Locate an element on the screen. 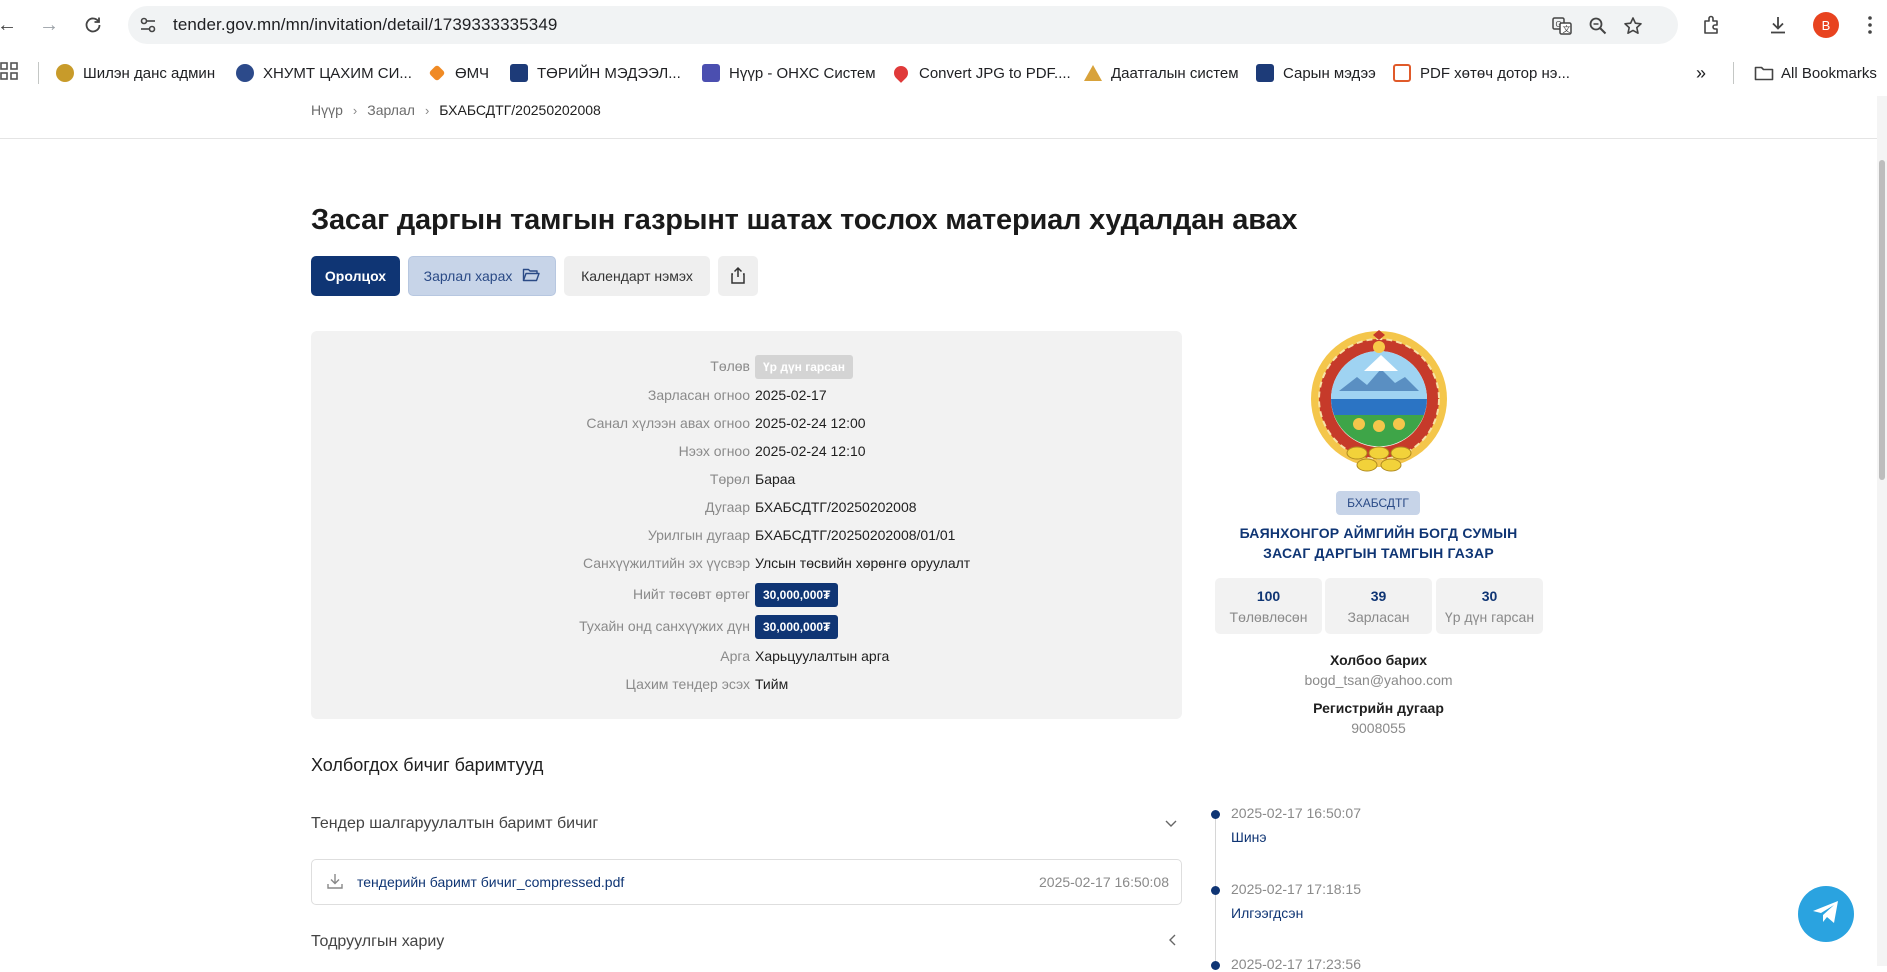  bookmark-daatgal: Даатгалын систем is located at coordinates (1161, 73).